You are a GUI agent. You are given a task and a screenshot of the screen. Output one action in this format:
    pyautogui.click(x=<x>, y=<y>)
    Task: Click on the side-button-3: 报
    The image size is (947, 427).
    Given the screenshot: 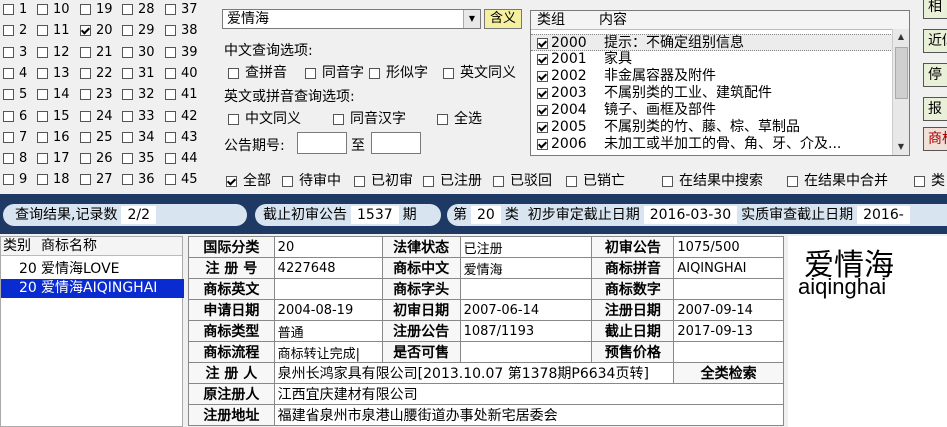 What is the action you would take?
    pyautogui.click(x=935, y=109)
    